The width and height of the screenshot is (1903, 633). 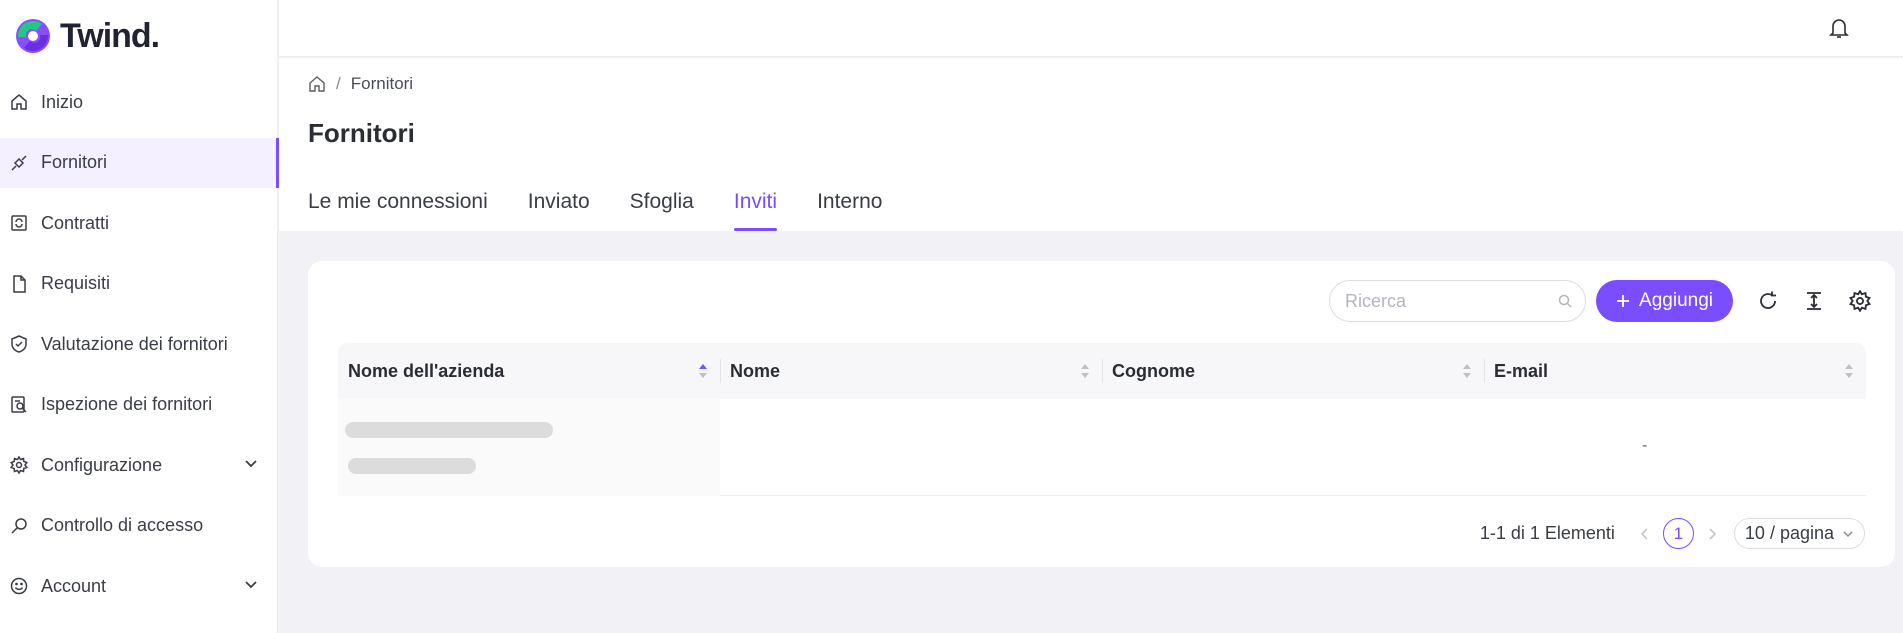 I want to click on twind-logo-icon, so click(x=33, y=36).